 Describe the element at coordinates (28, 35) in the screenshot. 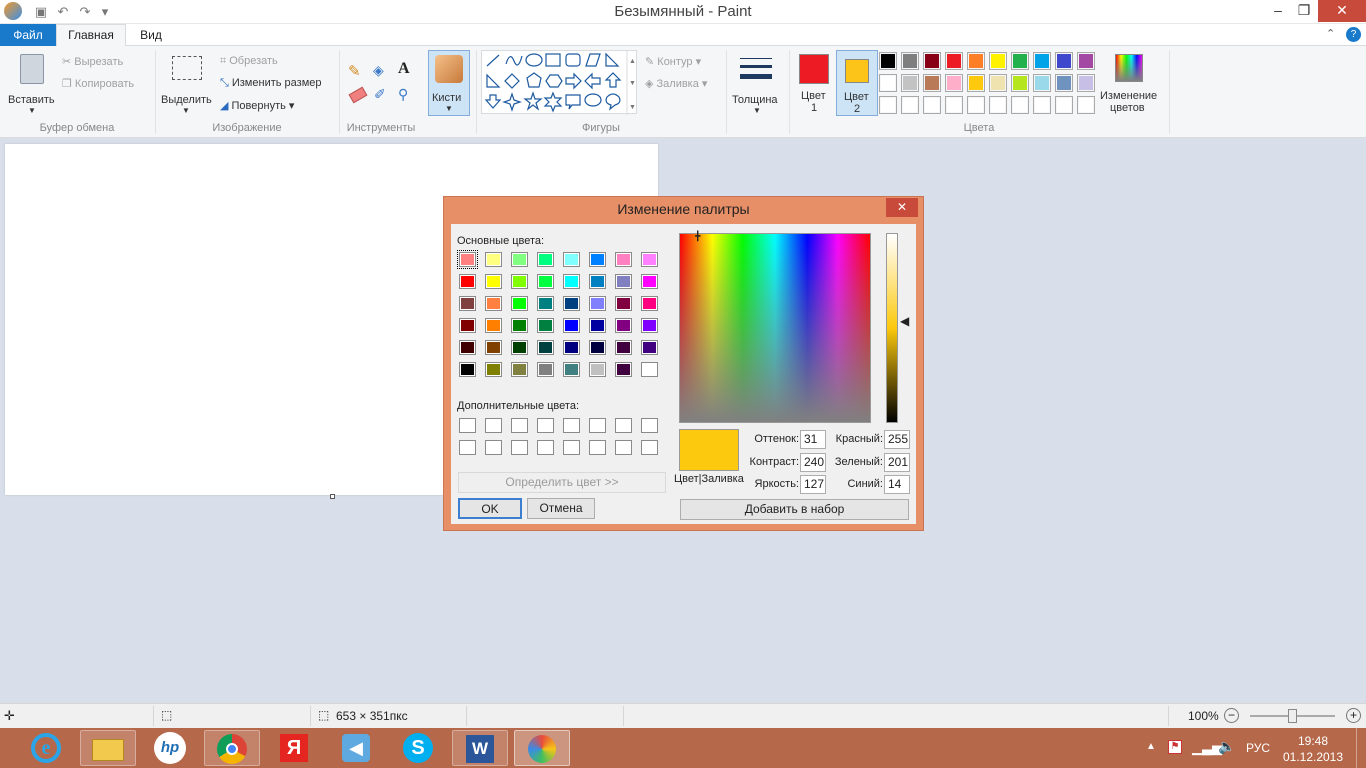

I see `tab-file: Файл` at that location.